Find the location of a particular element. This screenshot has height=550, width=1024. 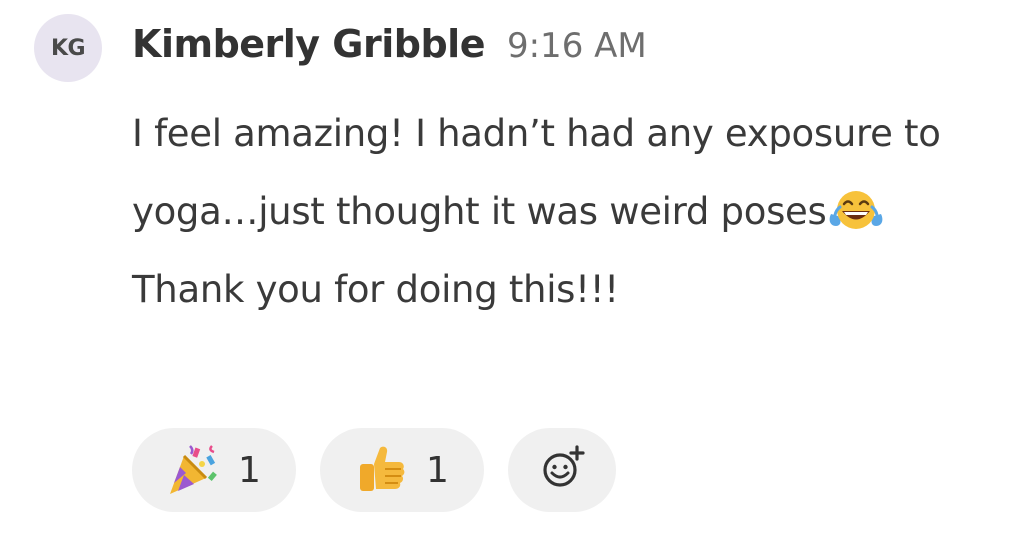

reaction-thumbs-up: 1 is located at coordinates (402, 470).